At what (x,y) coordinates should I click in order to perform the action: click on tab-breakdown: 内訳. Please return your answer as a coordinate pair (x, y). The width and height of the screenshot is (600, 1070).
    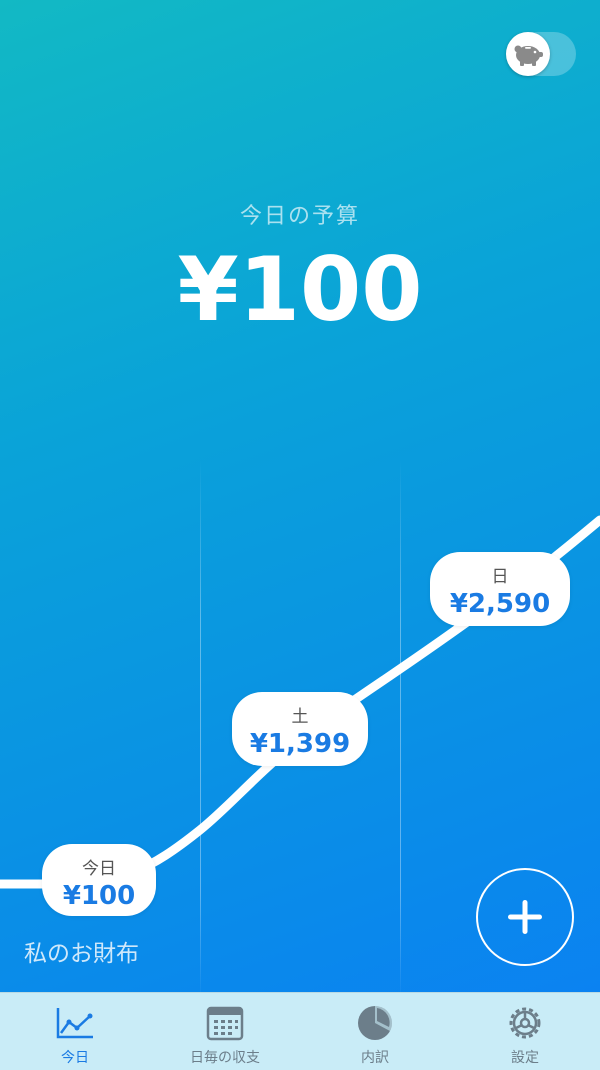
    Looking at the image, I should click on (375, 1031).